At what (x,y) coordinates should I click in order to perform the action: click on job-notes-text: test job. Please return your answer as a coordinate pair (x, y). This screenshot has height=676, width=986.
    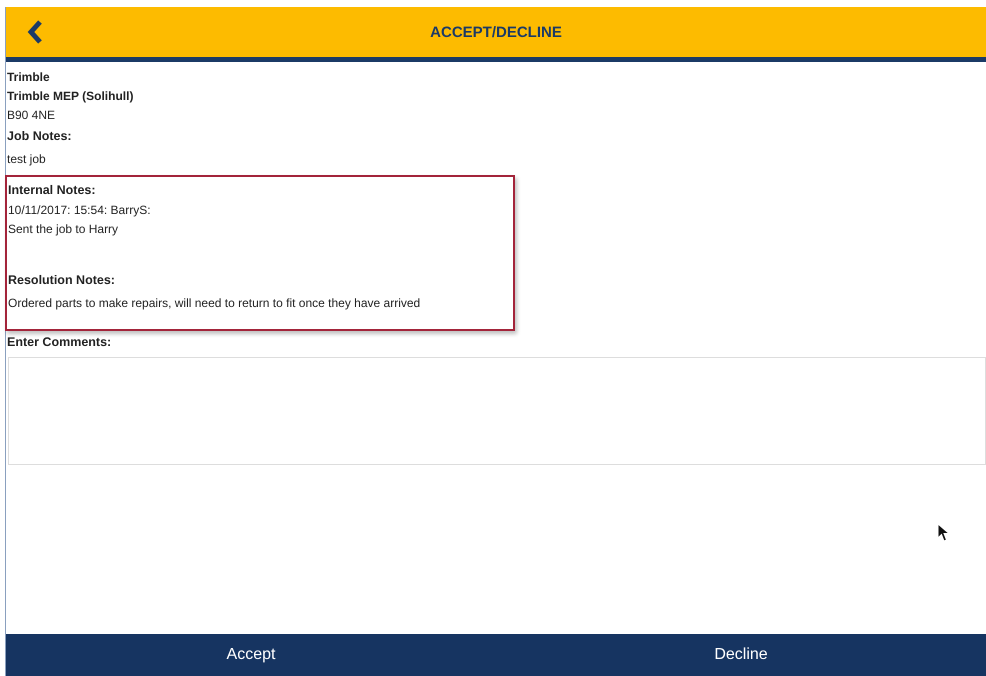
    Looking at the image, I should click on (26, 159).